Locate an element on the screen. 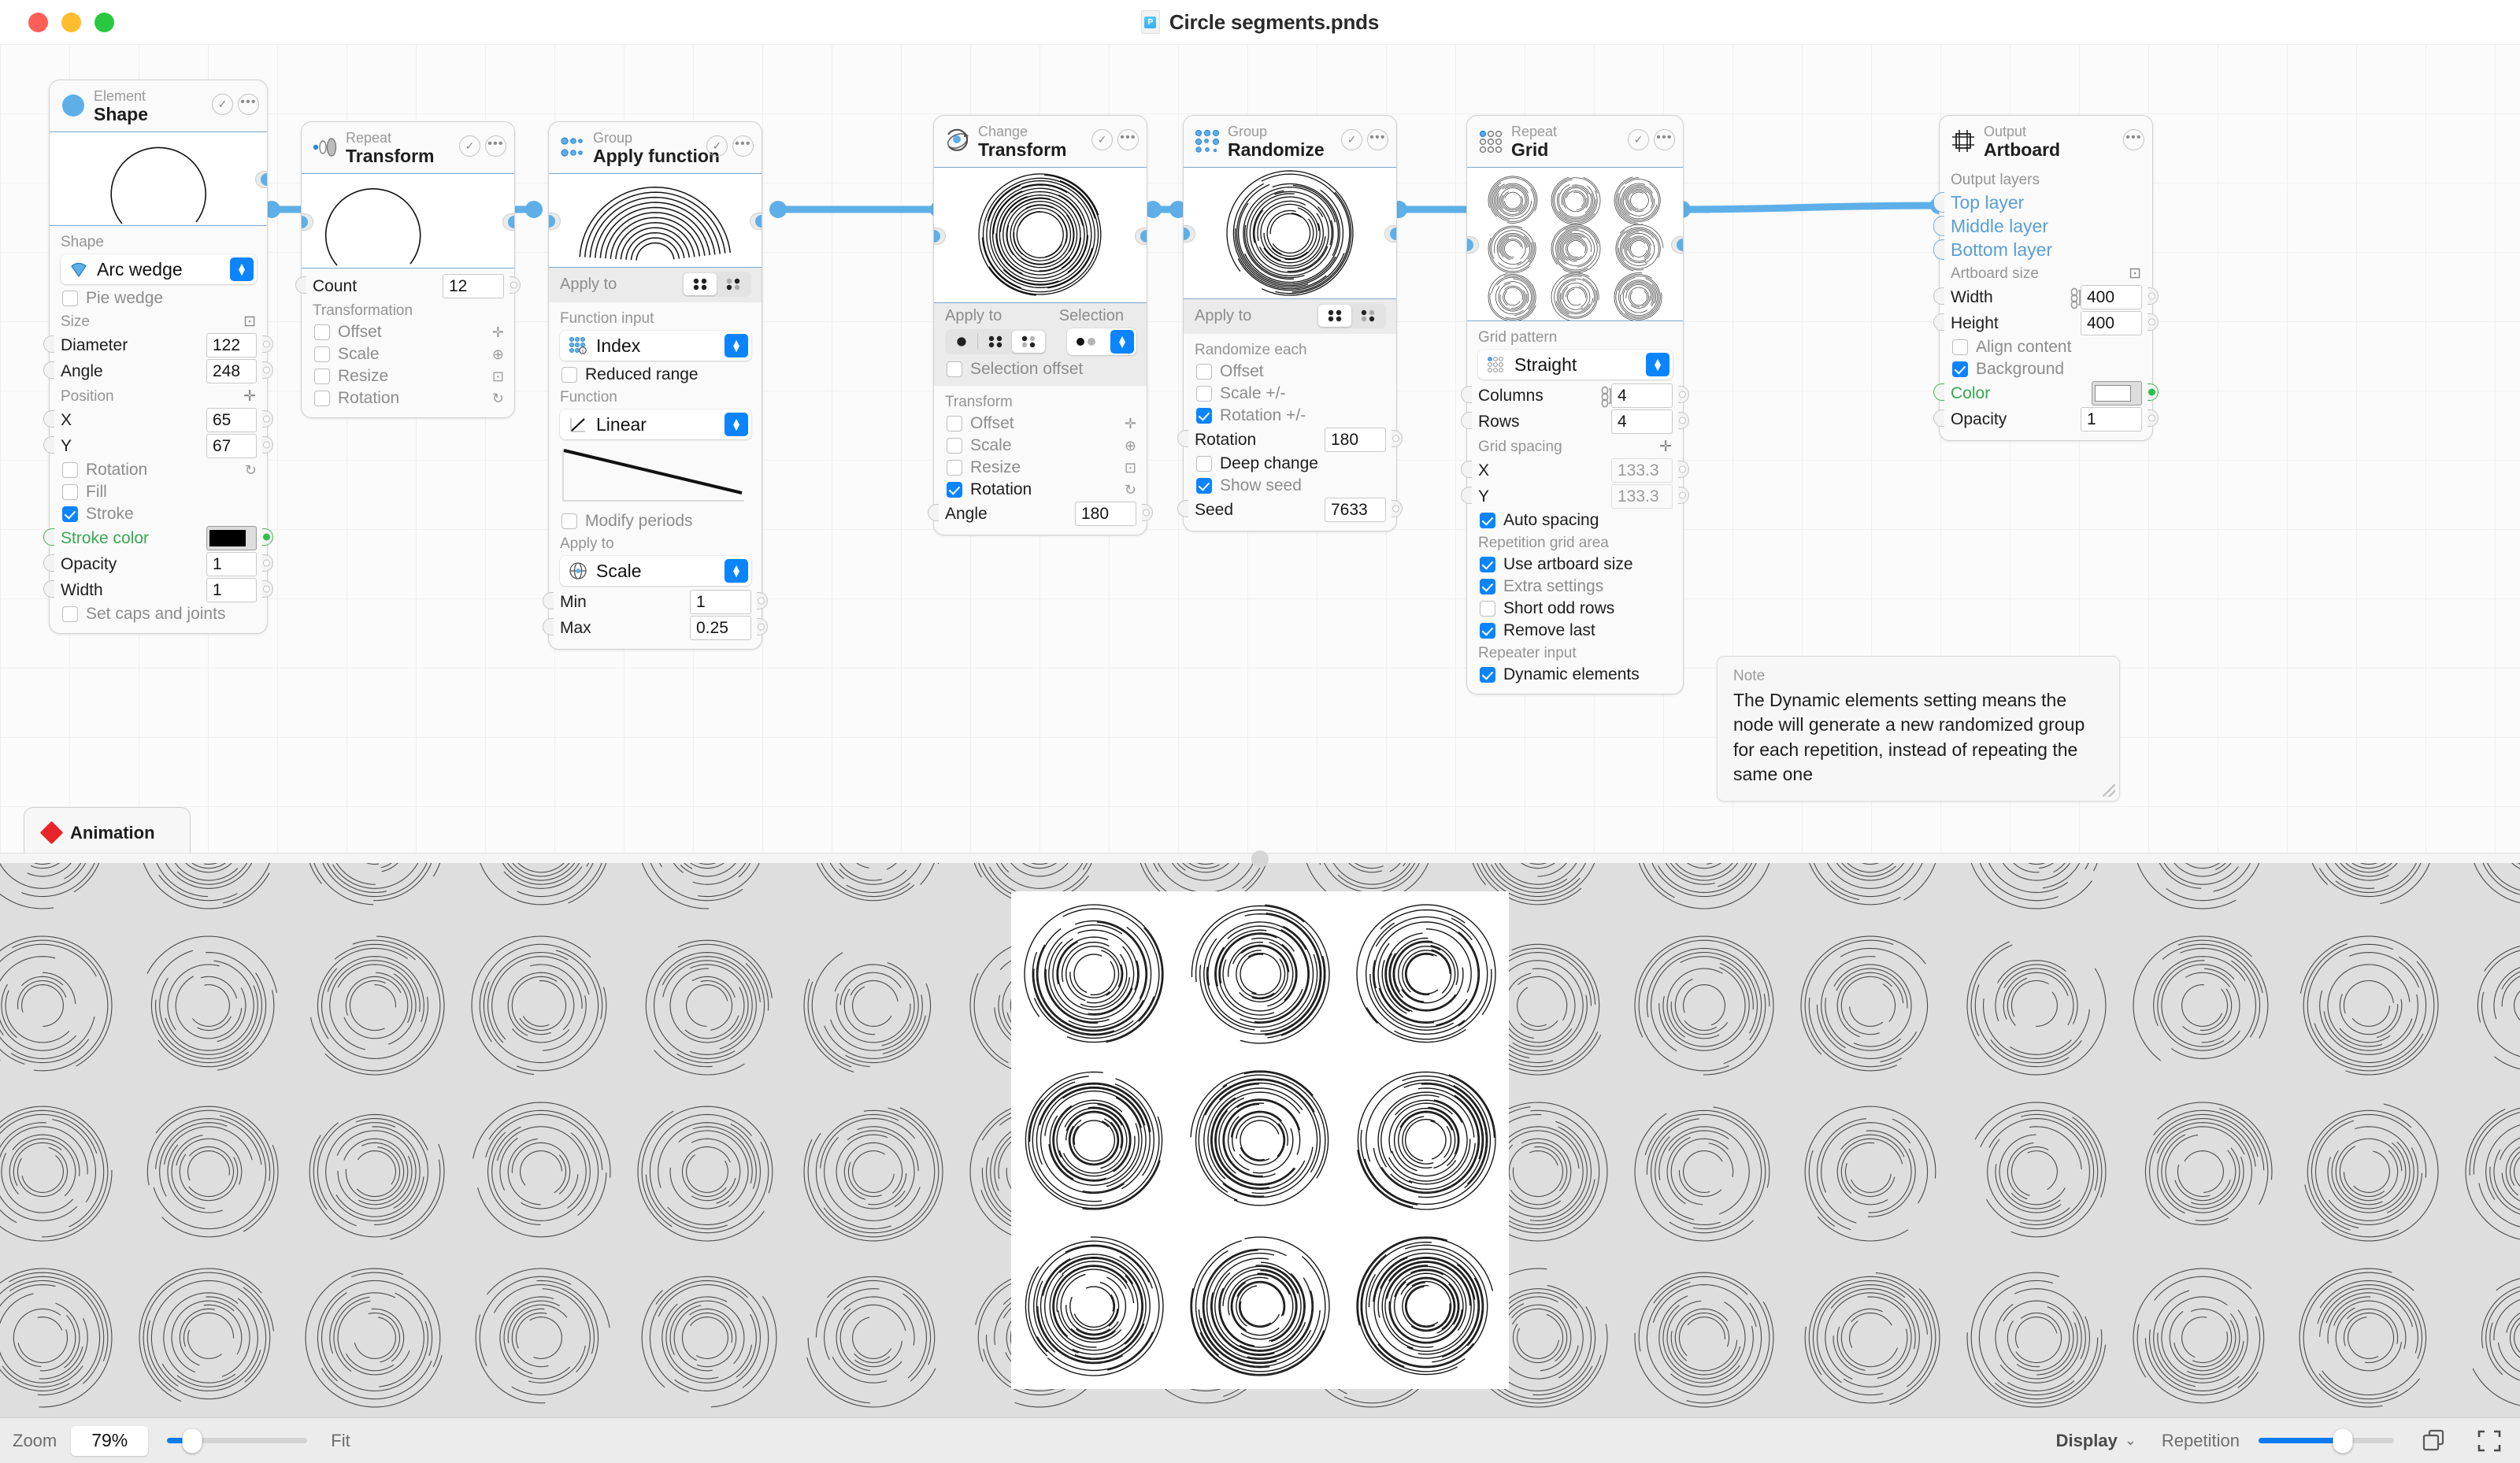 The width and height of the screenshot is (2520, 1463). align-content-checkbox is located at coordinates (1960, 348).